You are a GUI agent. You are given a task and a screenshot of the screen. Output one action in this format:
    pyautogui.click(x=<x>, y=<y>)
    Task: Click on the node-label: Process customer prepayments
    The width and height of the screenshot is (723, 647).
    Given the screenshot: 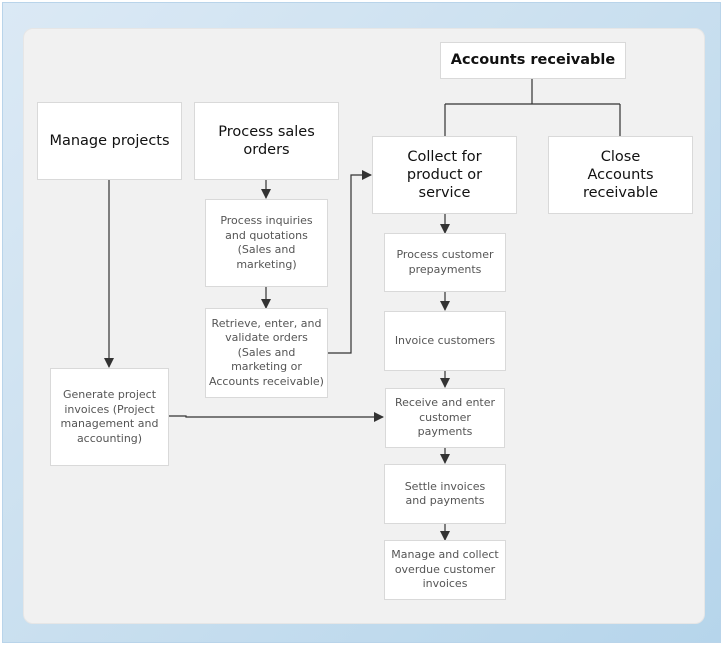 What is the action you would take?
    pyautogui.click(x=445, y=262)
    